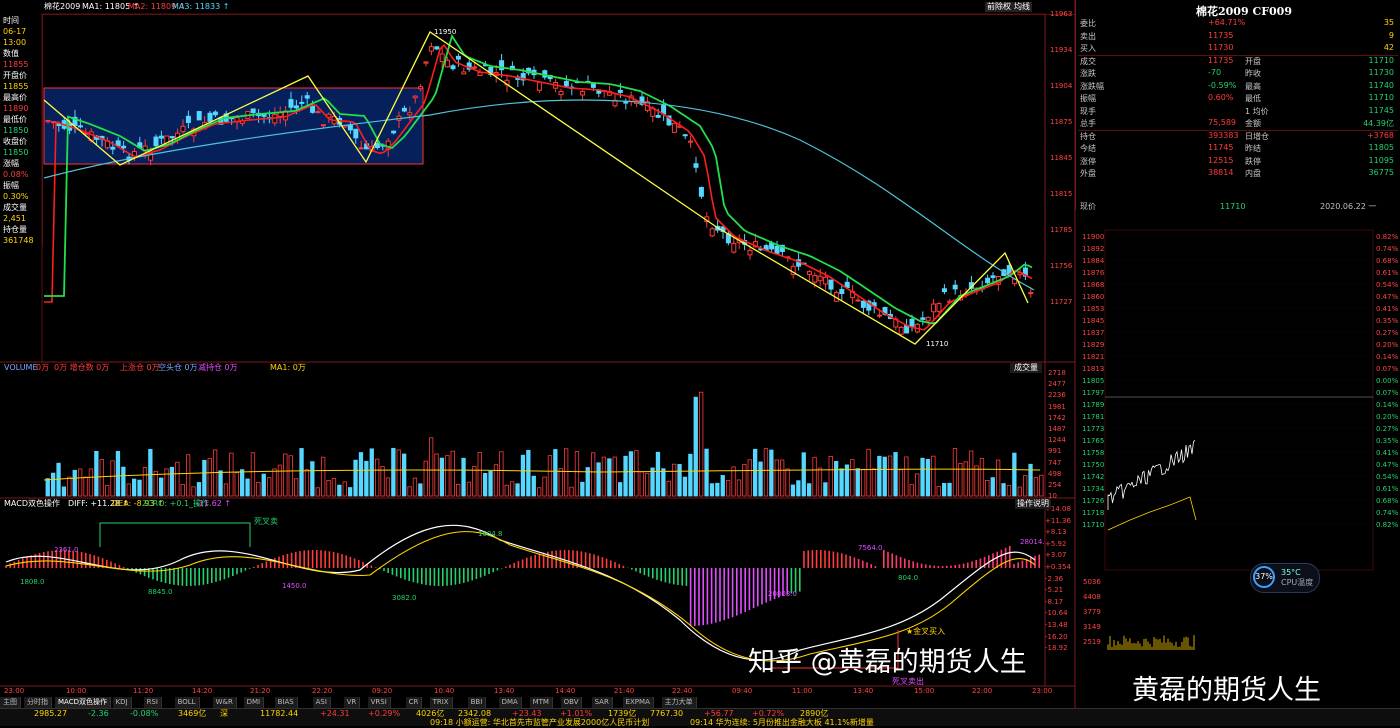 The image size is (1400, 728). I want to click on quote-label: 买入, so click(1088, 48).